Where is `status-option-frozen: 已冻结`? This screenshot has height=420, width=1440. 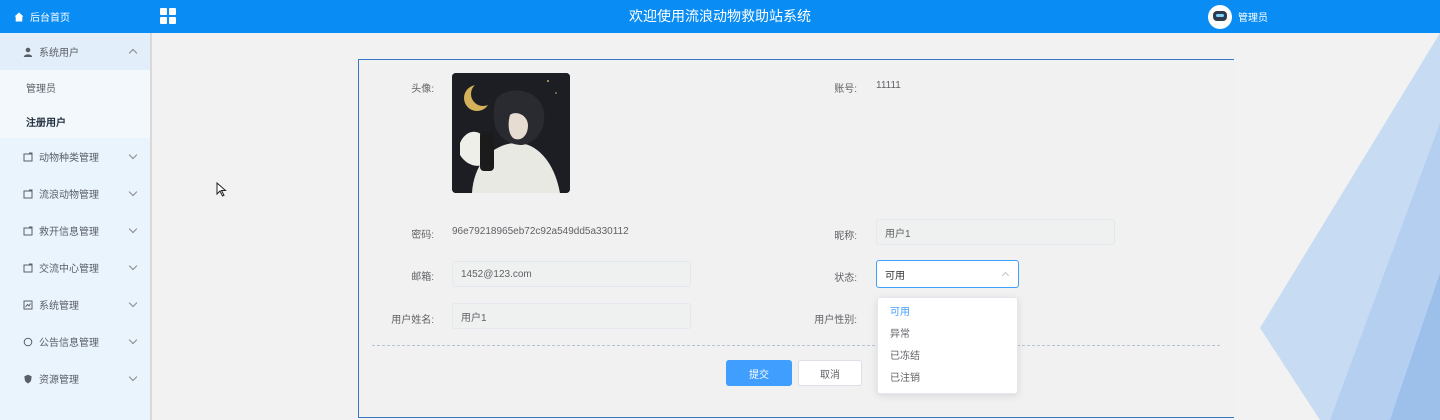
status-option-frozen: 已冻结 is located at coordinates (947, 357).